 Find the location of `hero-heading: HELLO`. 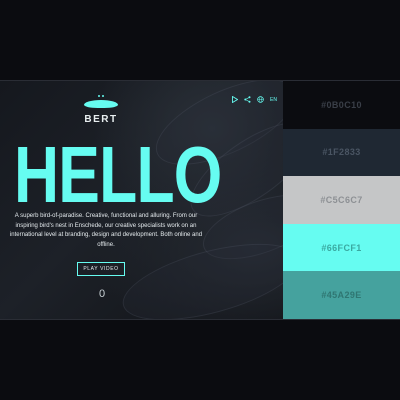

hero-heading: HELLO is located at coordinates (118, 174).